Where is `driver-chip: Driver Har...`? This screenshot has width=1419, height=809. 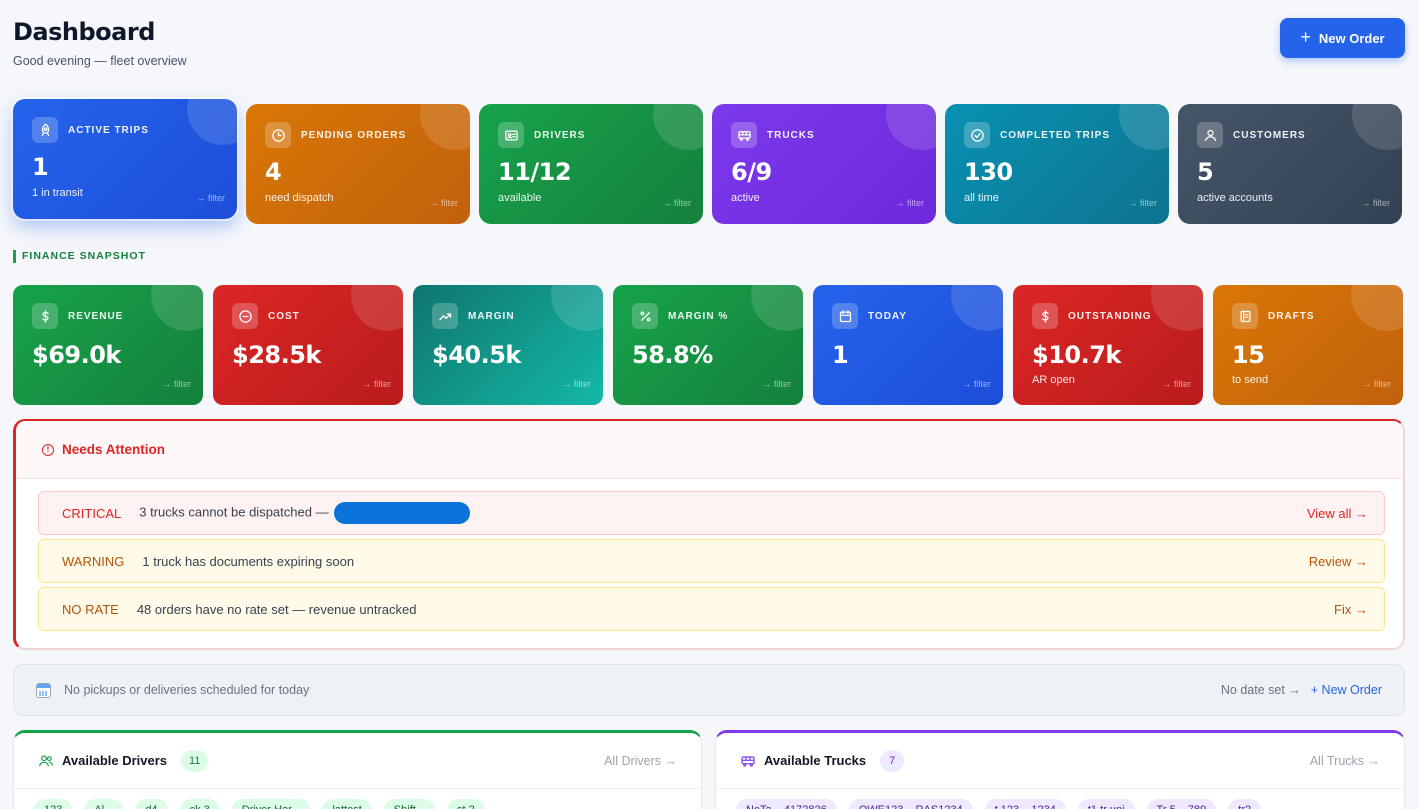 driver-chip: Driver Har... is located at coordinates (271, 804).